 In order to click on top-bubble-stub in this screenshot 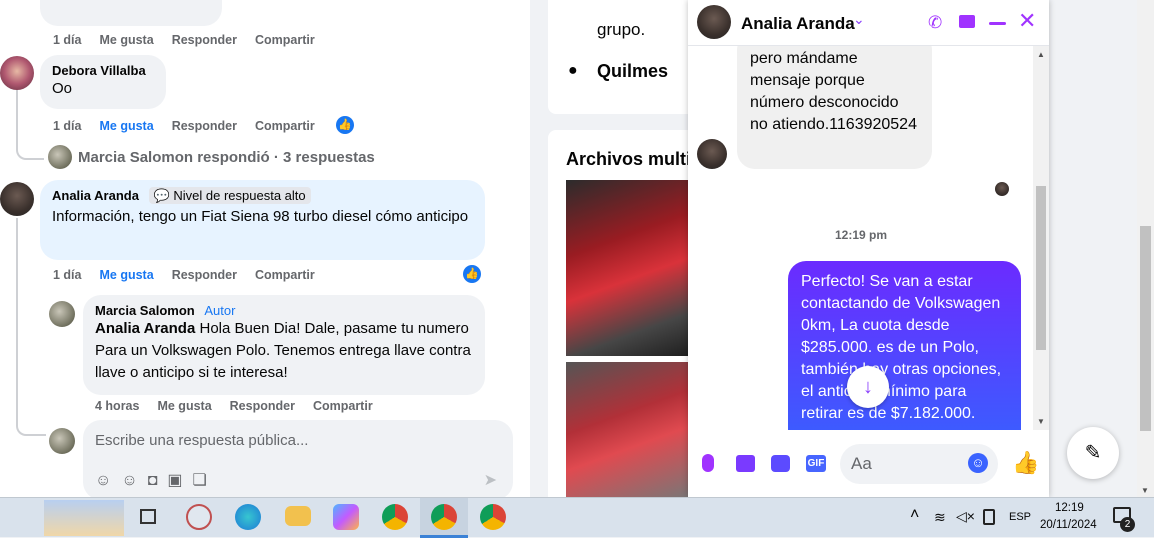, I will do `click(131, 13)`.